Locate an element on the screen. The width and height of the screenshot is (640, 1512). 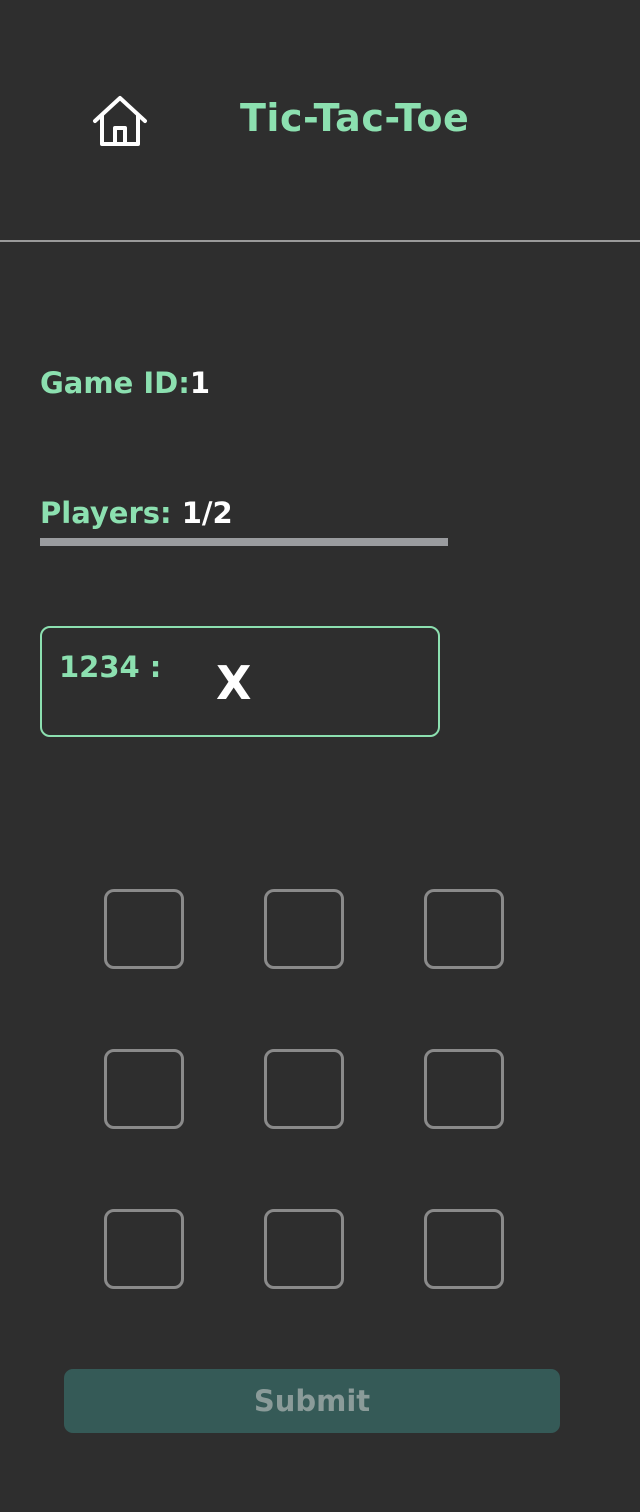
home-button is located at coordinates (120, 120).